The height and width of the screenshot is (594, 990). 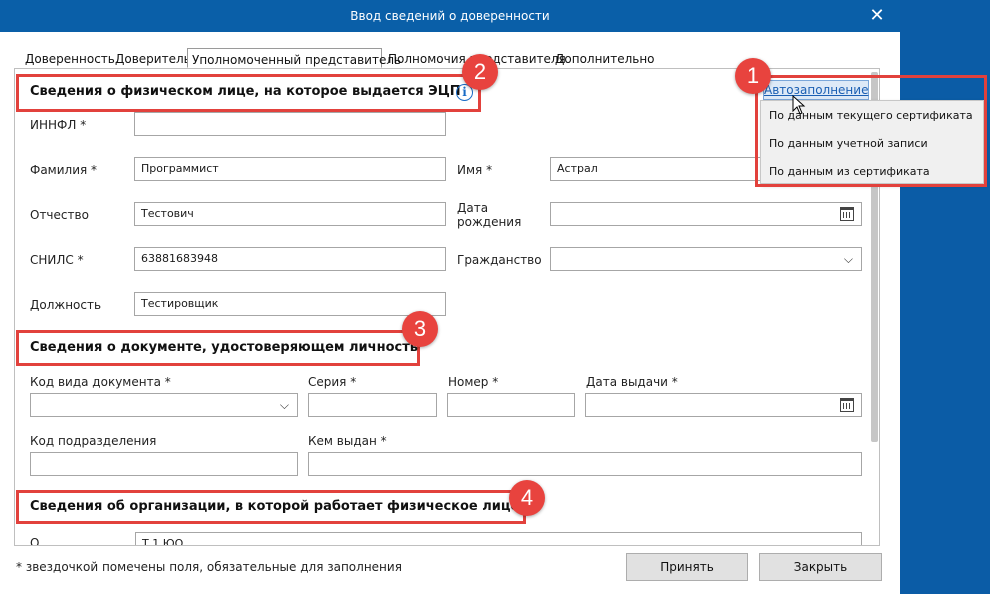 What do you see at coordinates (290, 124) in the screenshot?
I see `innfl-input` at bounding box center [290, 124].